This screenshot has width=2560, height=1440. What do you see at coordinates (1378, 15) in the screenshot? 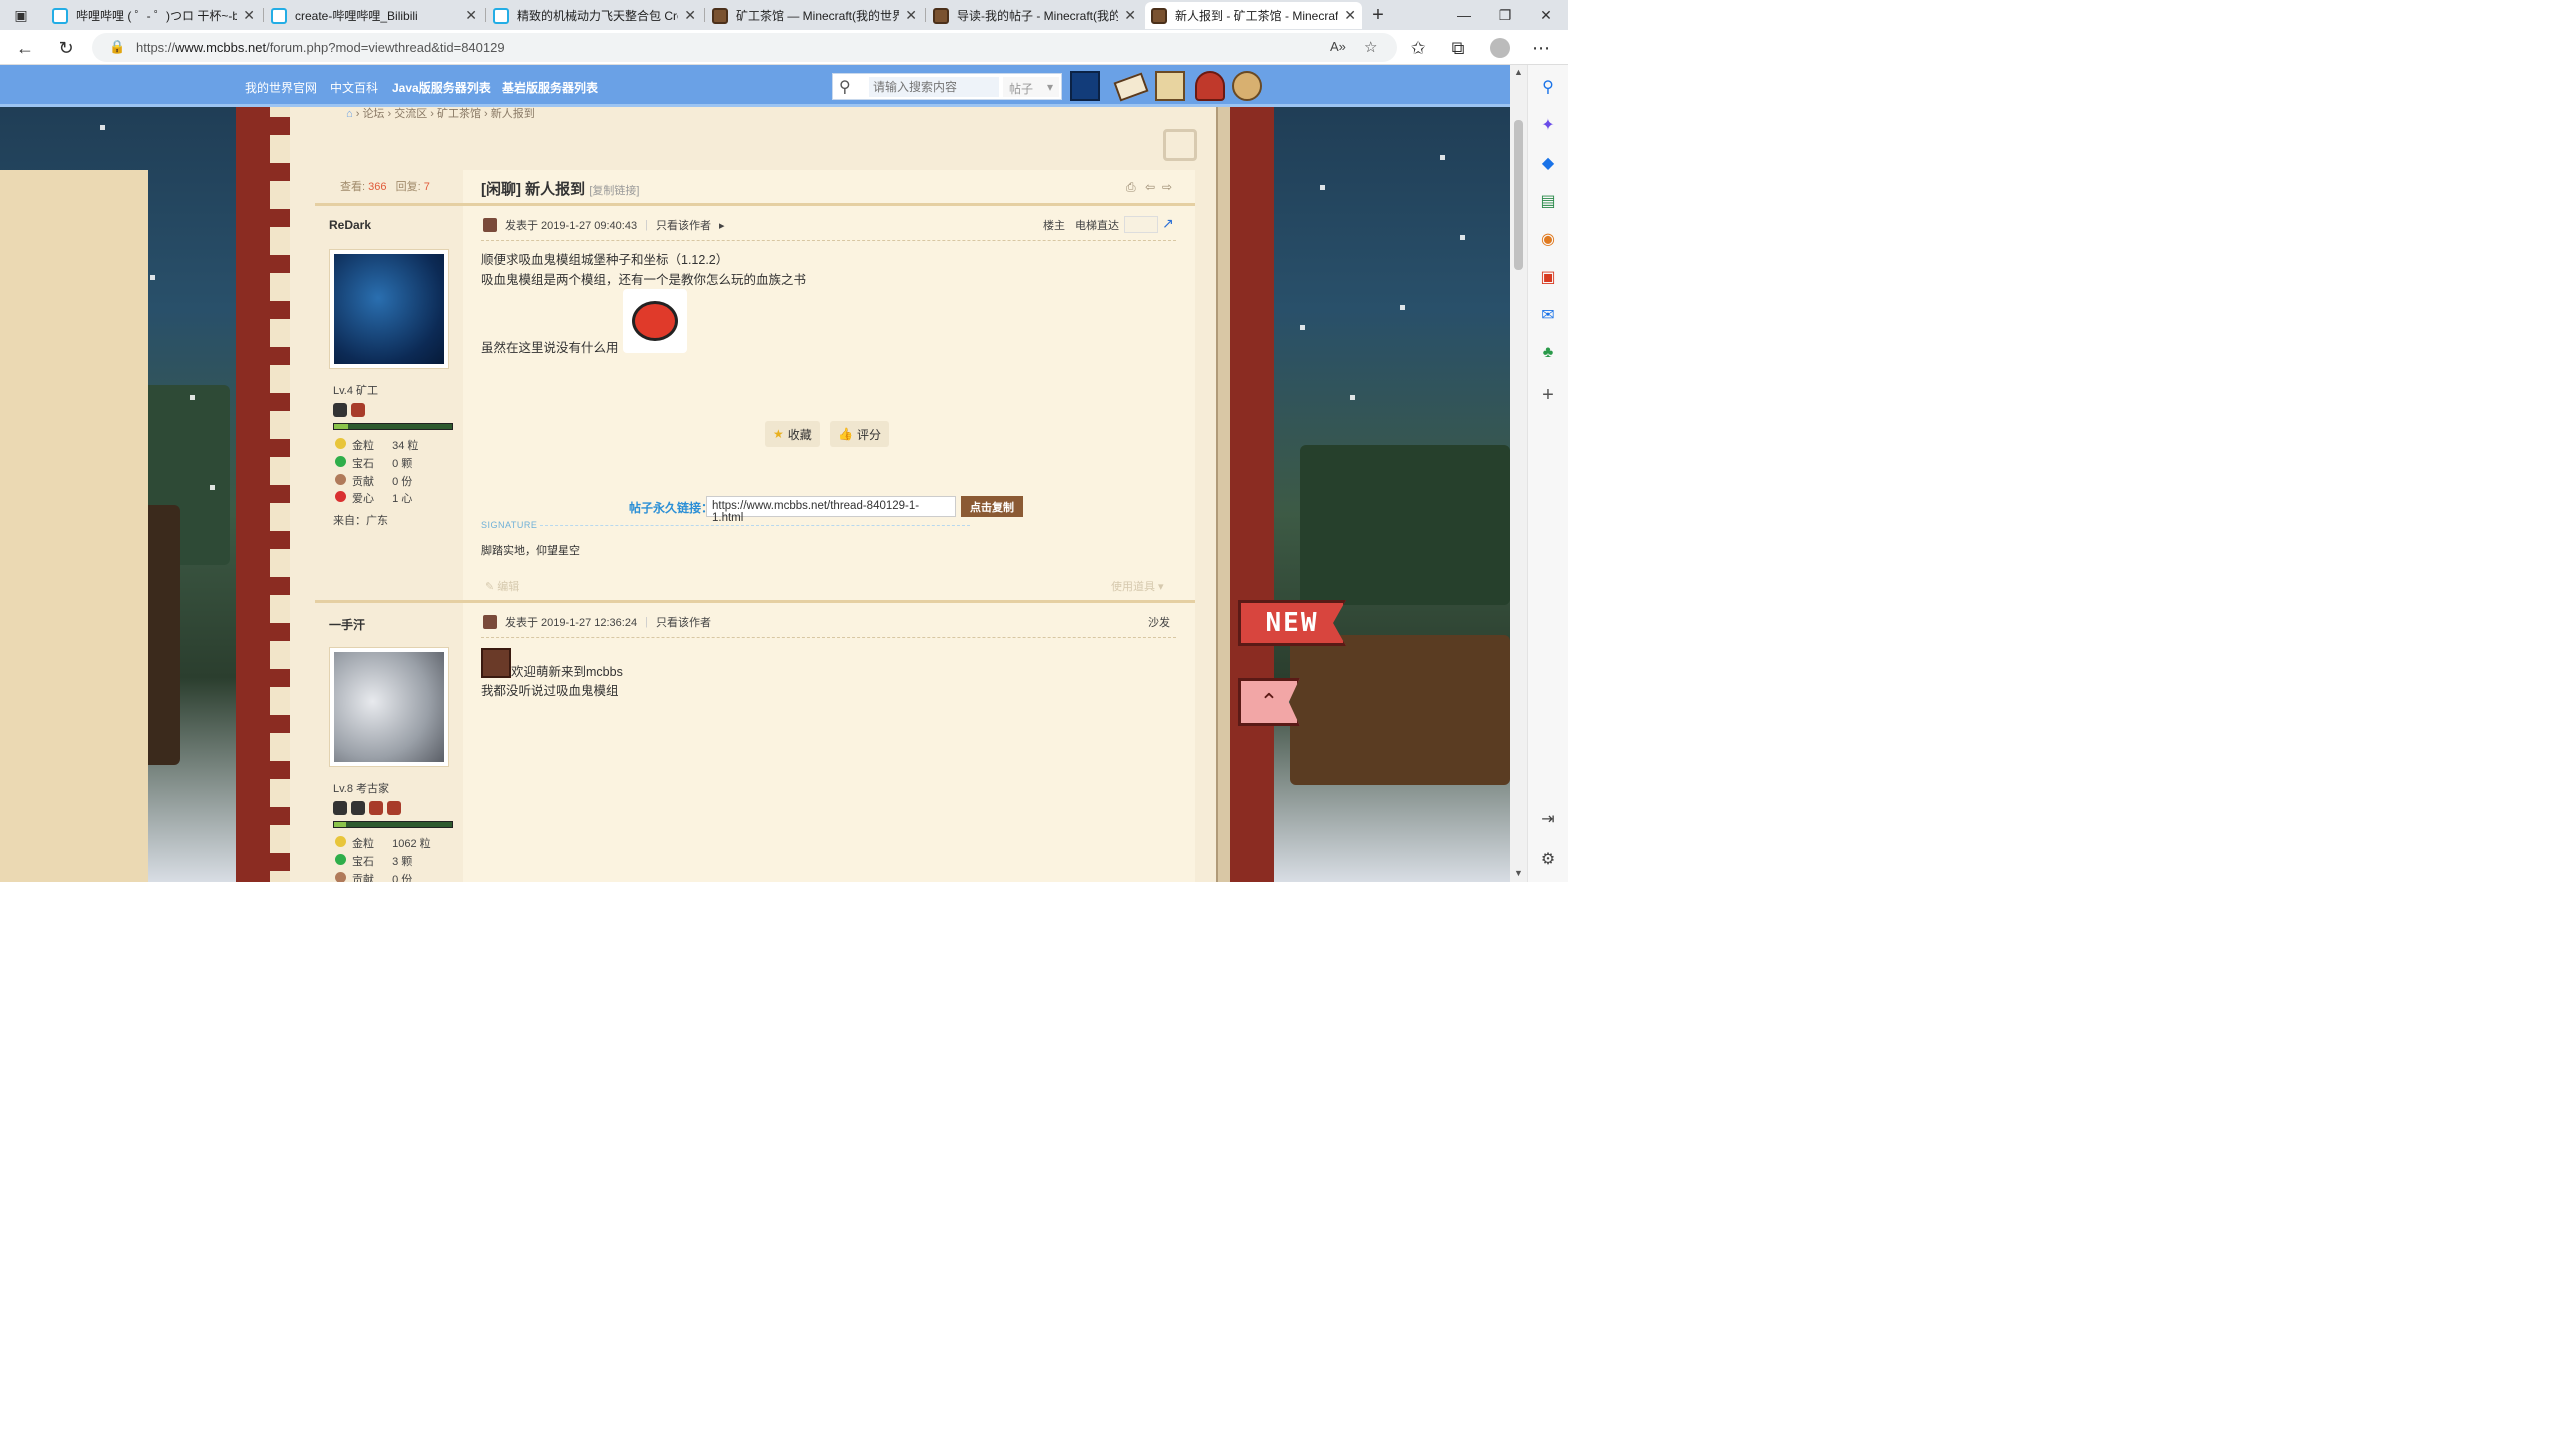
I see `new-tab-icon: +` at bounding box center [1378, 15].